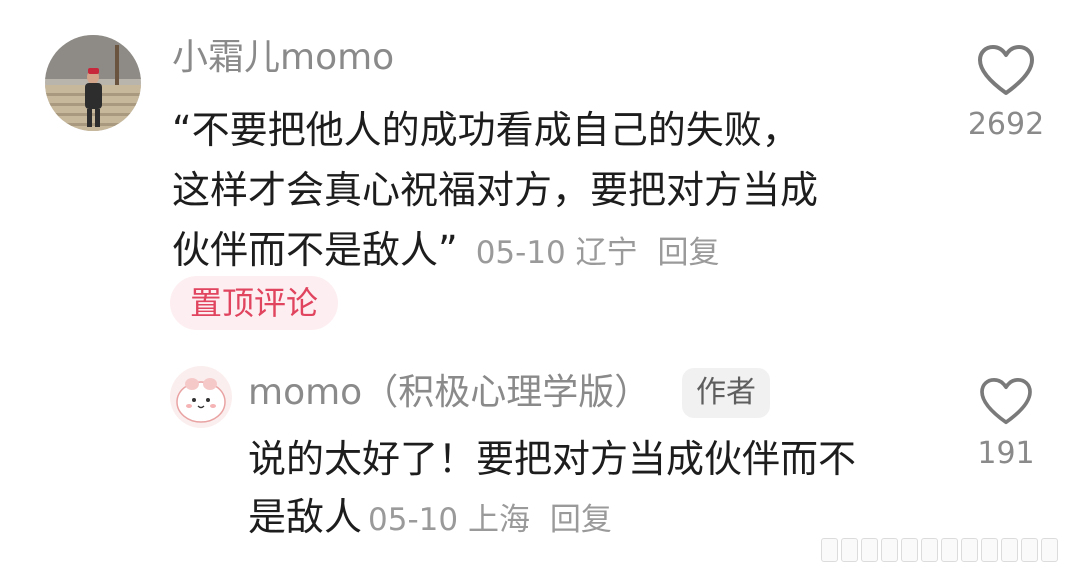 Image resolution: width=1080 pixels, height=575 pixels. I want to click on avatar-cartoon, so click(201, 397).